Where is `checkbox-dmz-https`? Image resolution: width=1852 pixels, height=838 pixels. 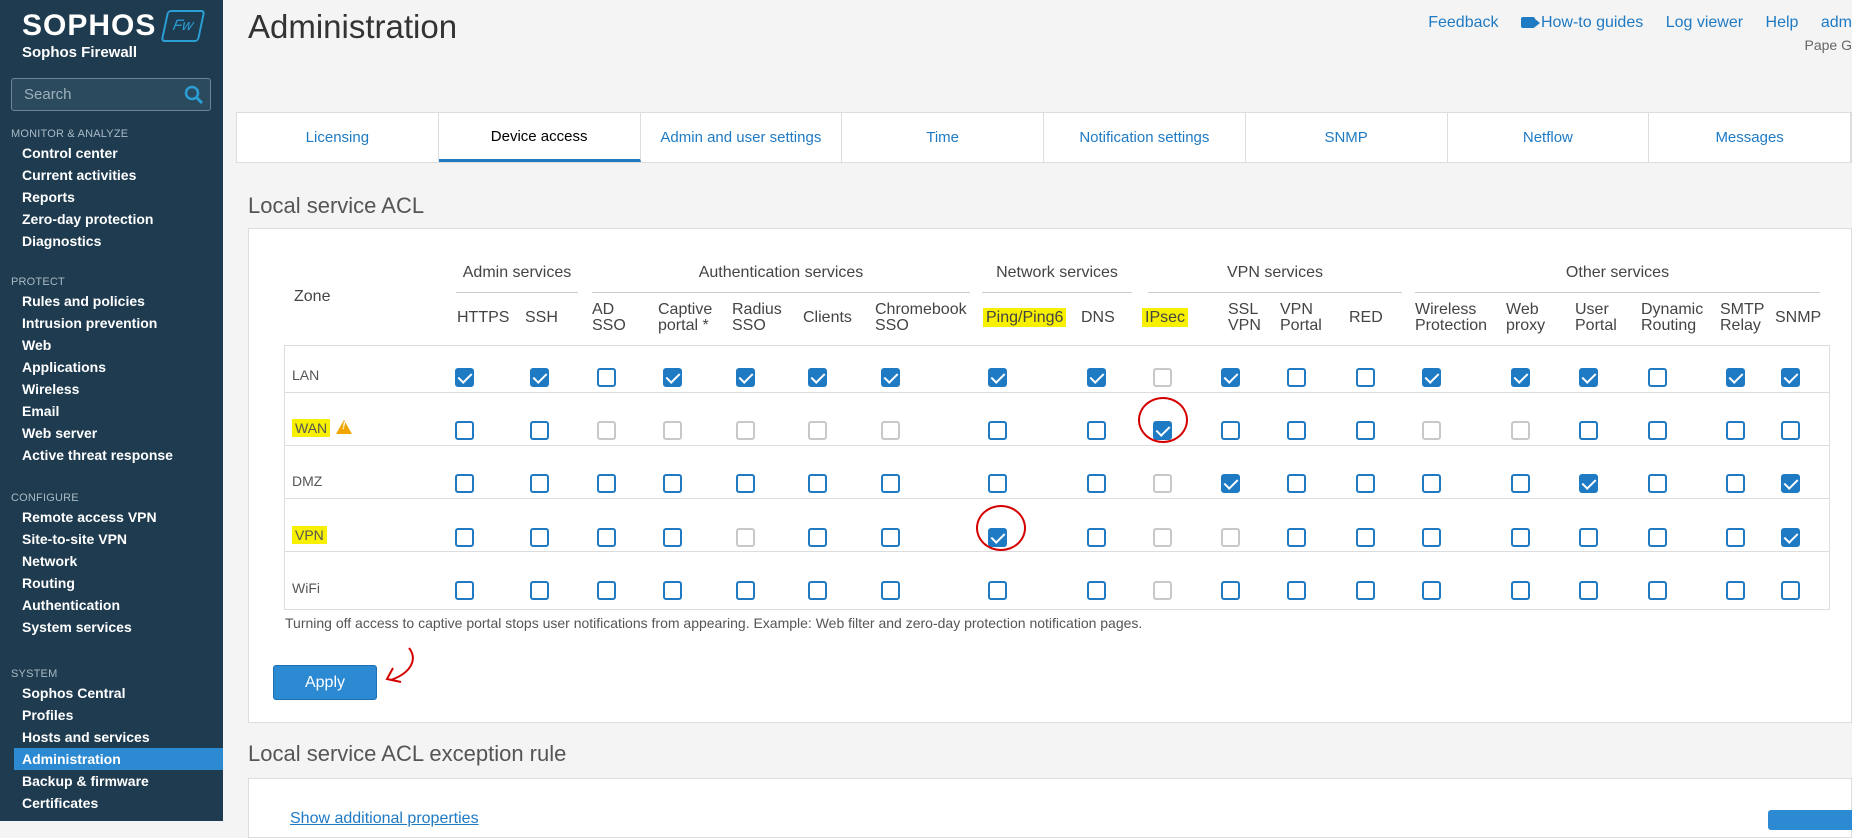
checkbox-dmz-https is located at coordinates (464, 483).